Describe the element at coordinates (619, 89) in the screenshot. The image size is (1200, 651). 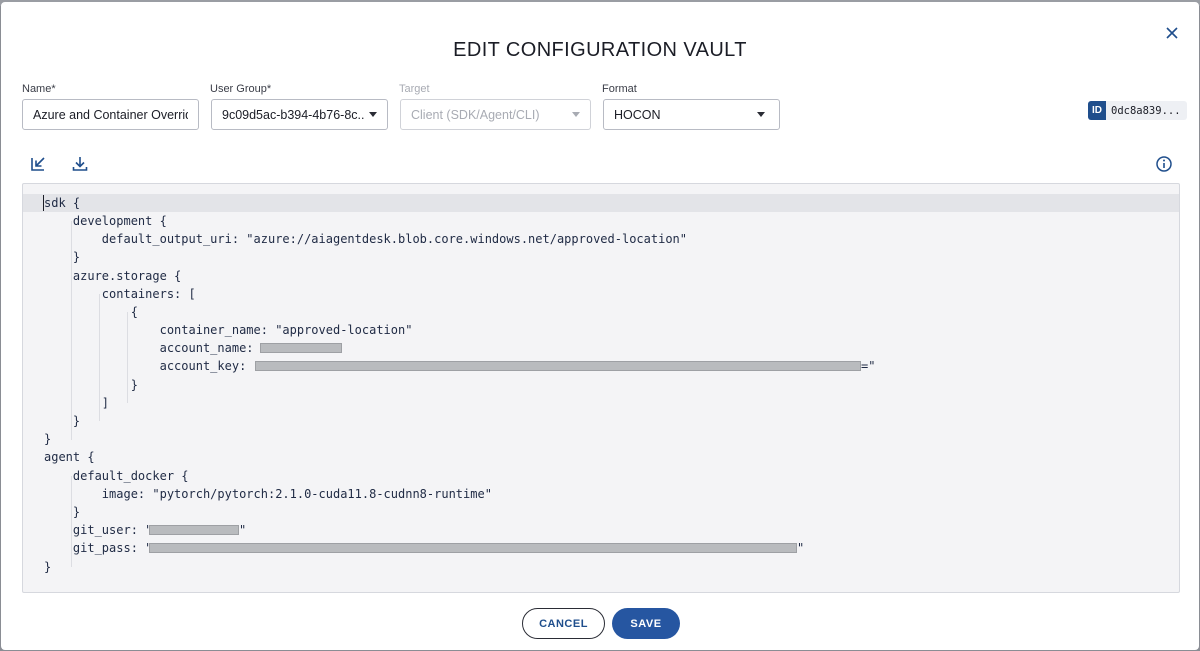
I see `format-label: Format` at that location.